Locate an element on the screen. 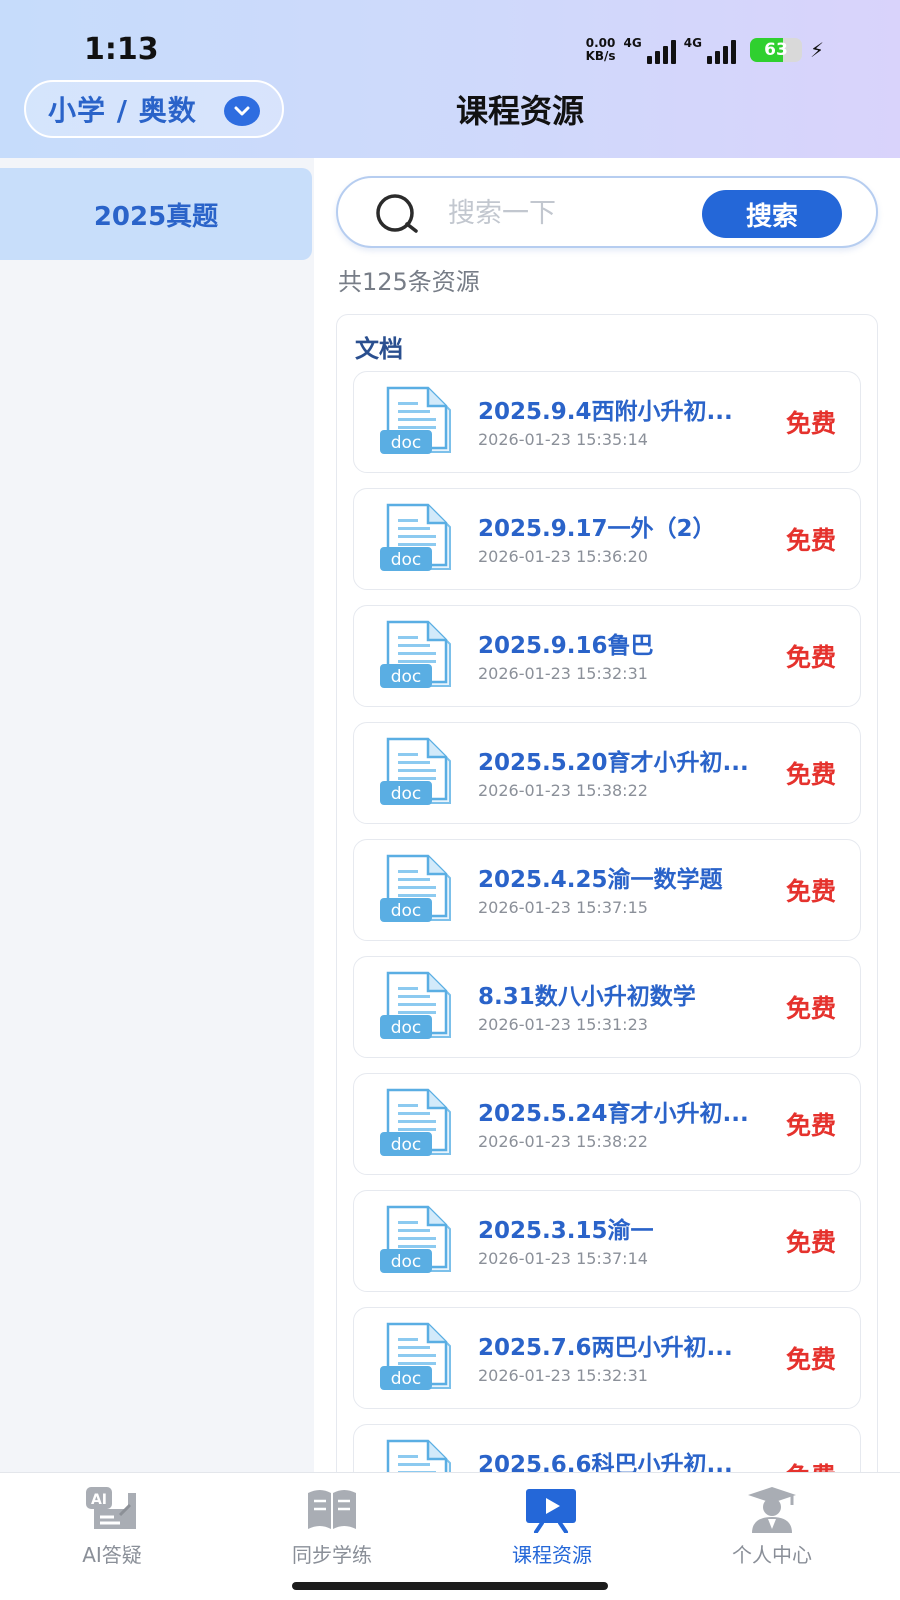  network-speed-unit: KB/s is located at coordinates (600, 56).